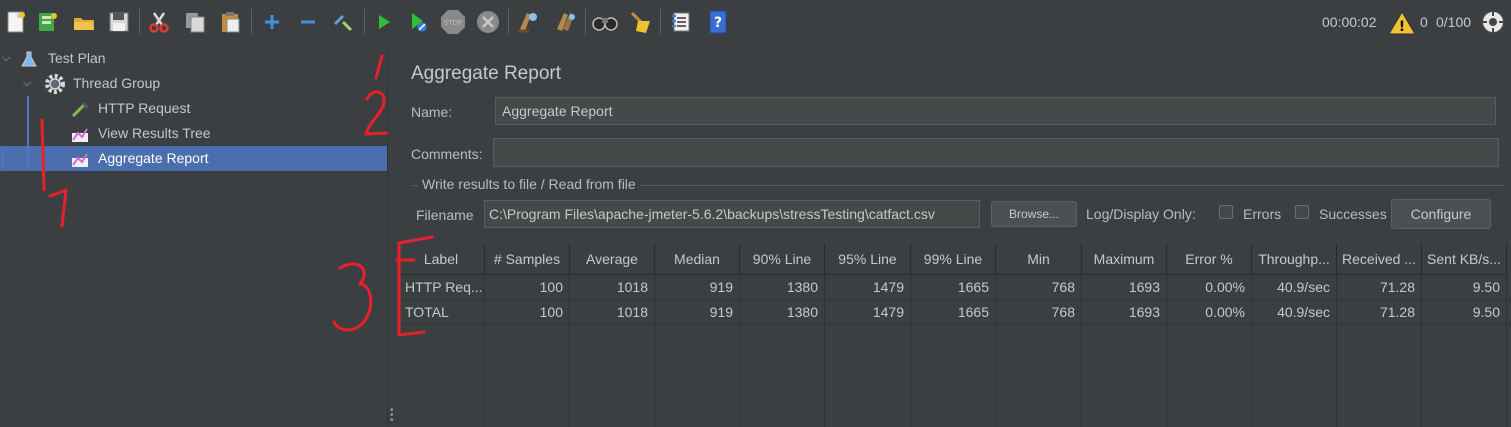 This screenshot has width=1511, height=427. What do you see at coordinates (441, 259) in the screenshot?
I see `column-header: Label` at bounding box center [441, 259].